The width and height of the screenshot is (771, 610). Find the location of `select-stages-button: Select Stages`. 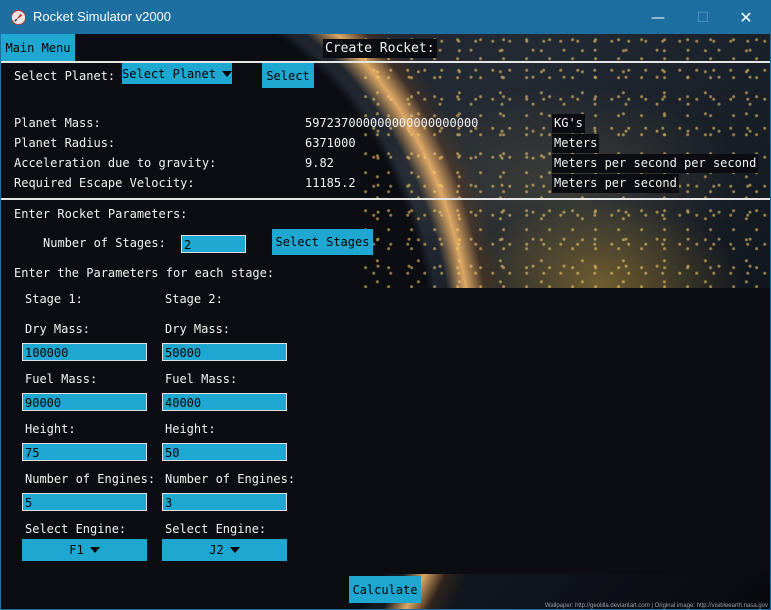

select-stages-button: Select Stages is located at coordinates (322, 242).